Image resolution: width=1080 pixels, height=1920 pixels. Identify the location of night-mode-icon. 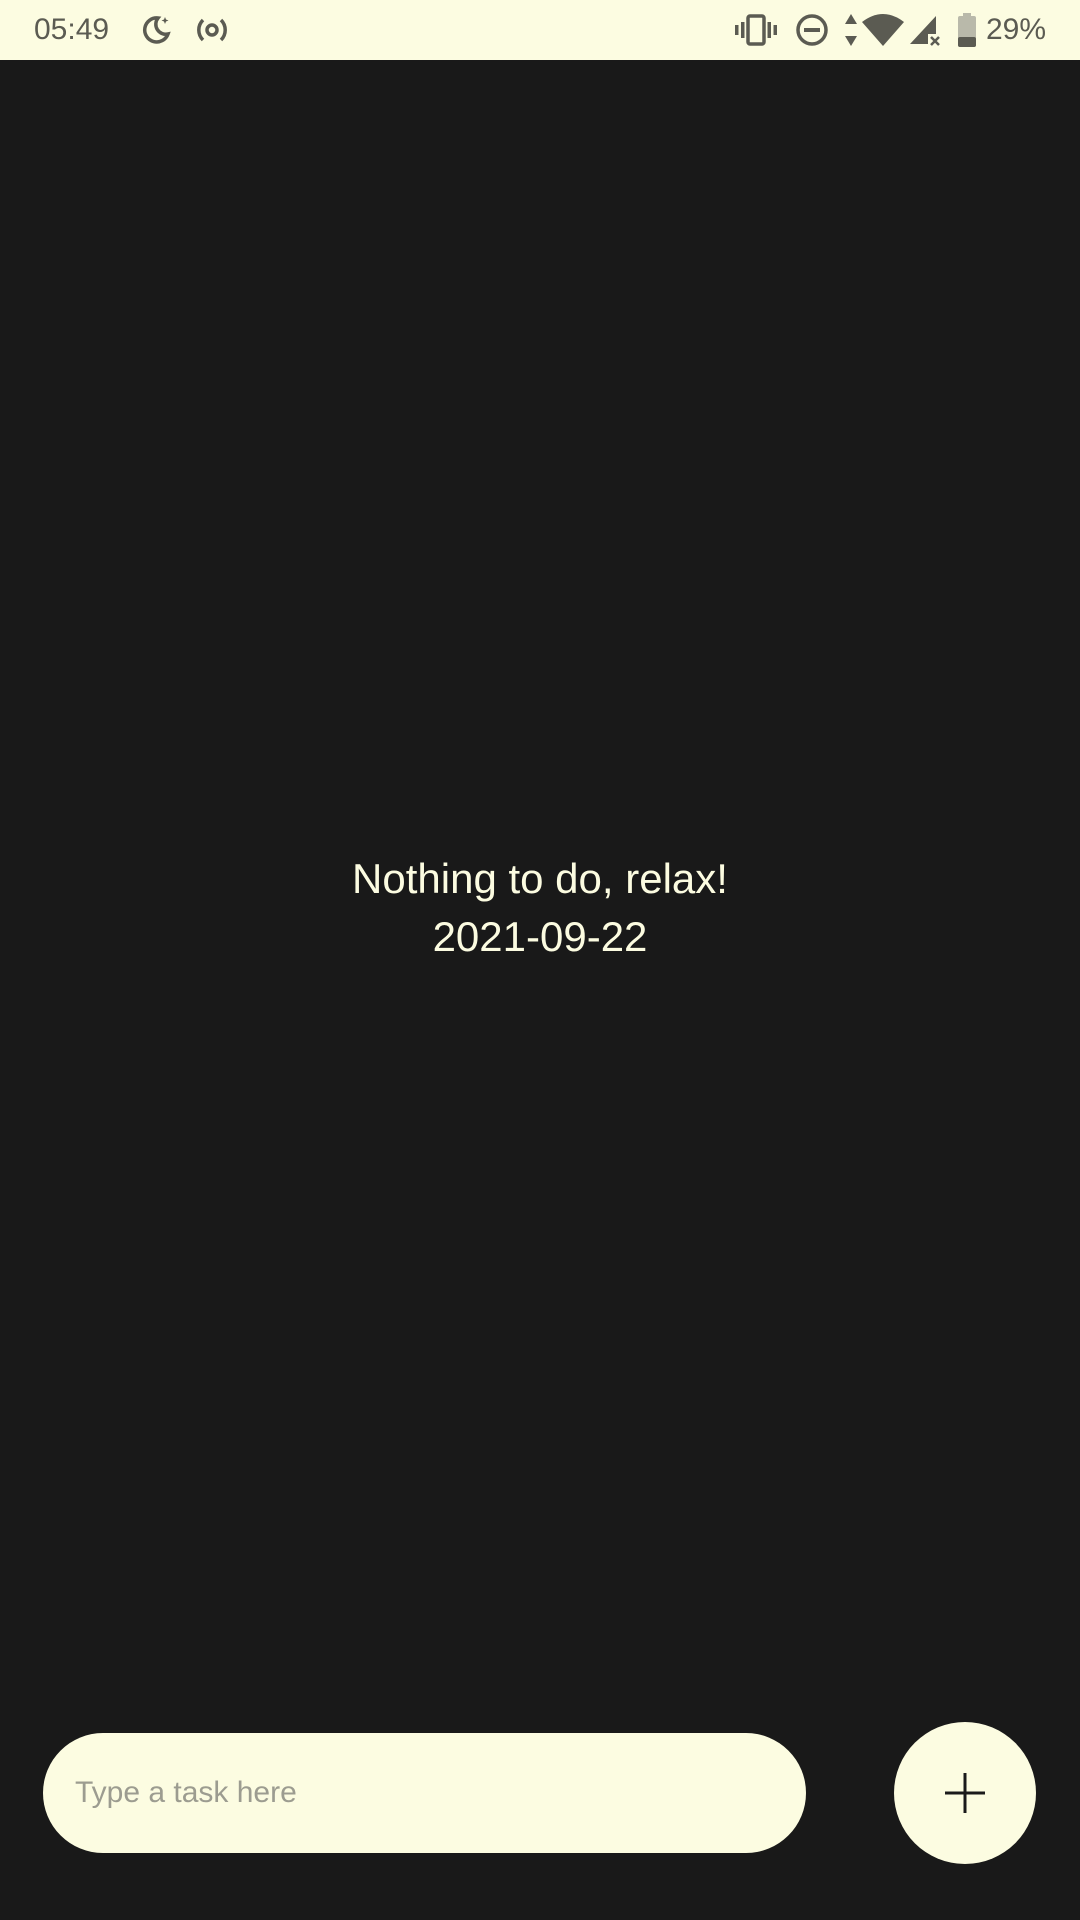
(156, 30).